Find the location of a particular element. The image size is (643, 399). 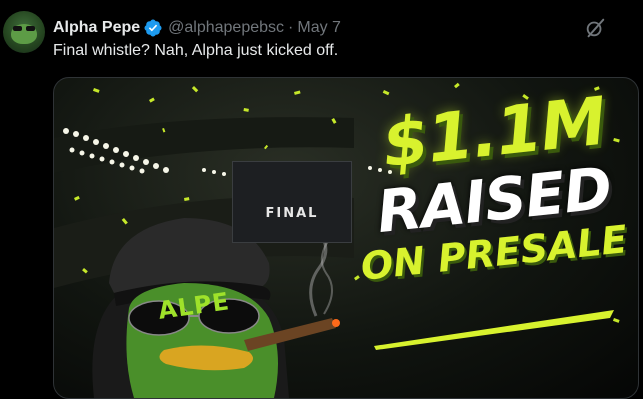

scoreboard-text: FINAL is located at coordinates (292, 213).